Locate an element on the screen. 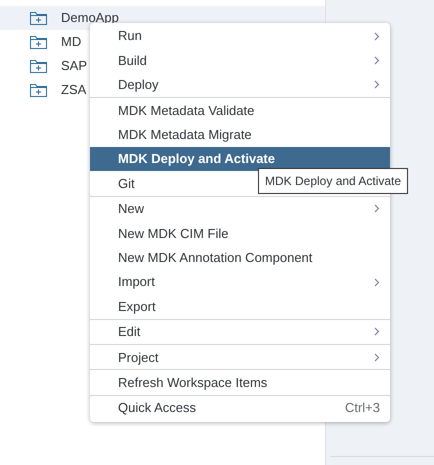 This screenshot has width=434, height=465. tooltip: MDK Deploy and Activate is located at coordinates (333, 181).